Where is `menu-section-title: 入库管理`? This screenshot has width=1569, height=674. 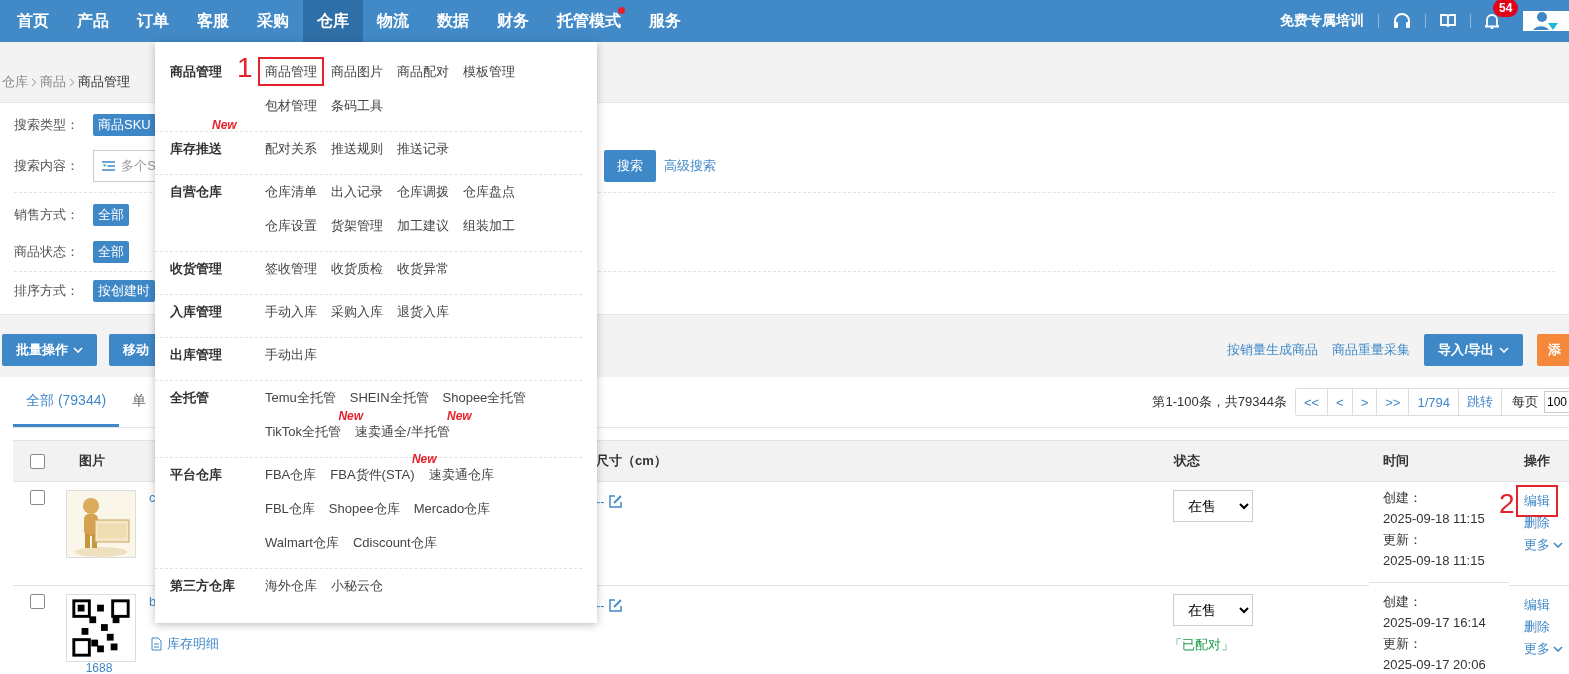
menu-section-title: 入库管理 is located at coordinates (196, 312).